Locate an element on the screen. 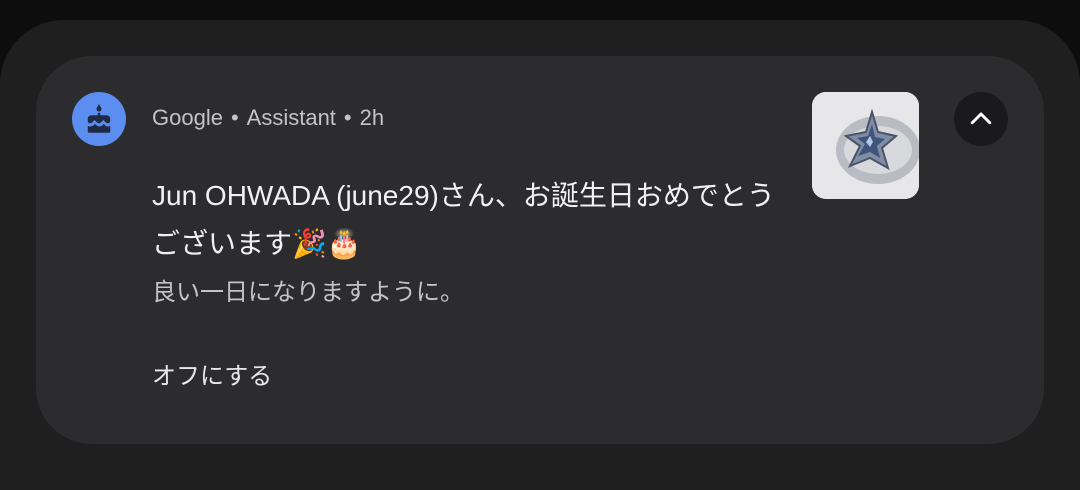  turn-off-button: オフにする is located at coordinates (212, 377).